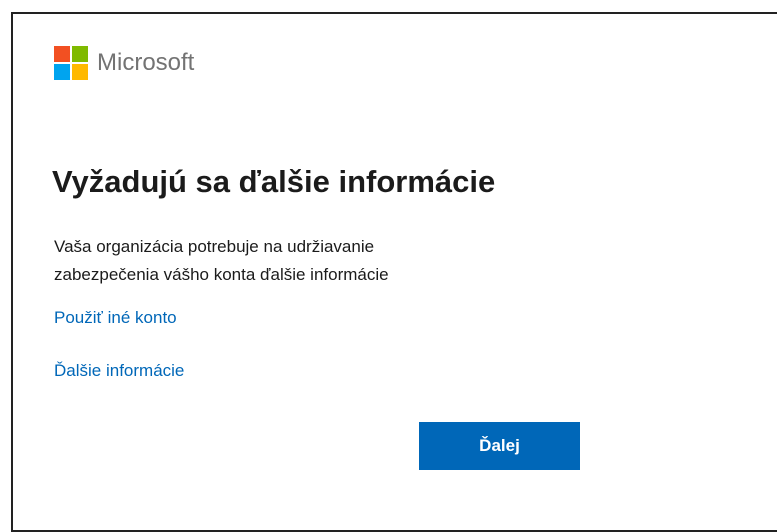 Image resolution: width=777 pixels, height=532 pixels. I want to click on use-other-account-link: Použiť iné konto, so click(115, 318).